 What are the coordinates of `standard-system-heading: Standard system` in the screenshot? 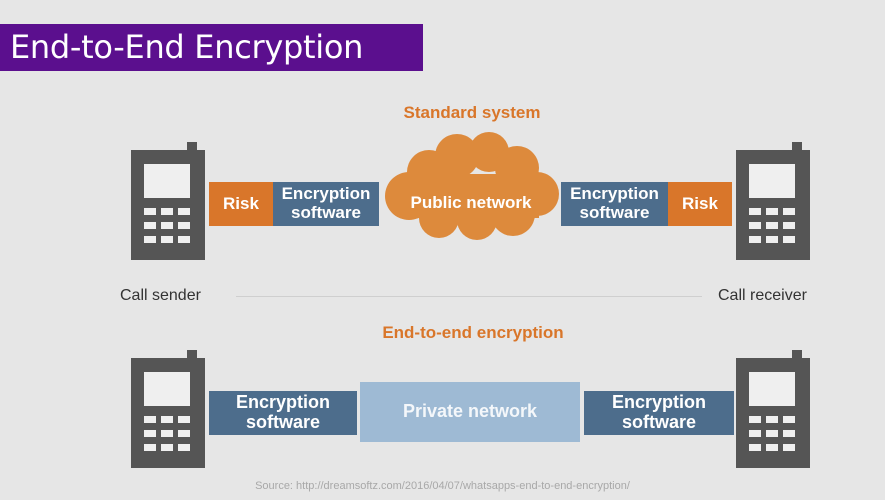 It's located at (472, 112).